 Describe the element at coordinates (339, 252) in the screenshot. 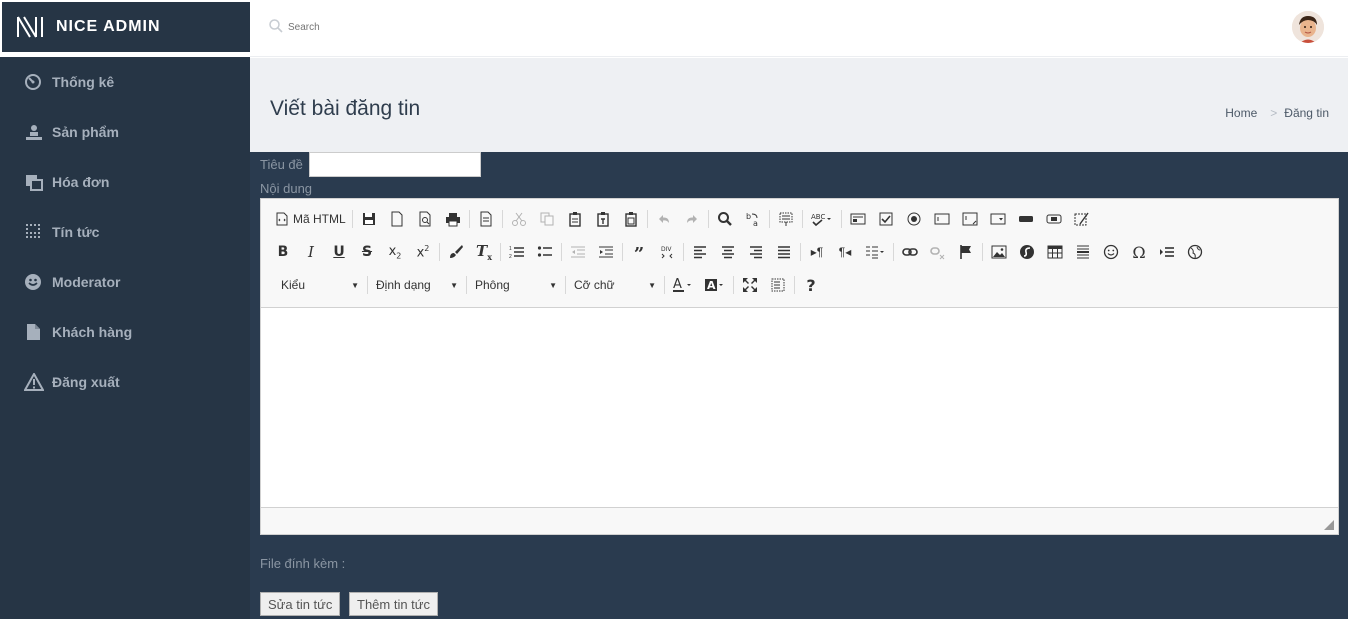

I see `underline-button: U` at that location.